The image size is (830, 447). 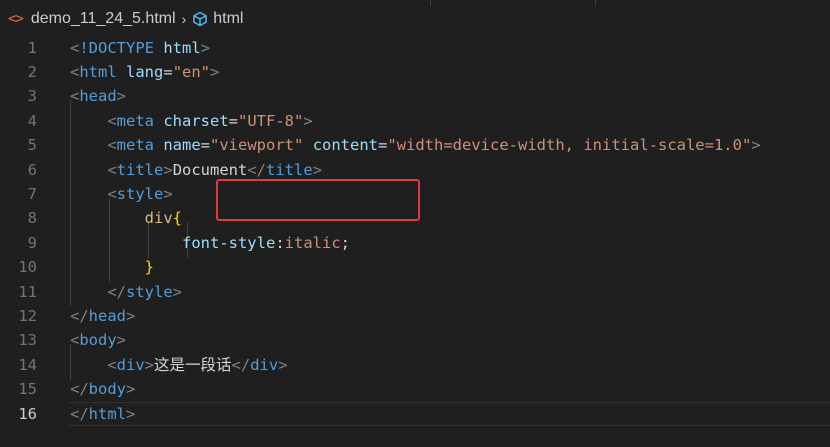 What do you see at coordinates (415, 389) in the screenshot?
I see `code-line: 15 </body>` at bounding box center [415, 389].